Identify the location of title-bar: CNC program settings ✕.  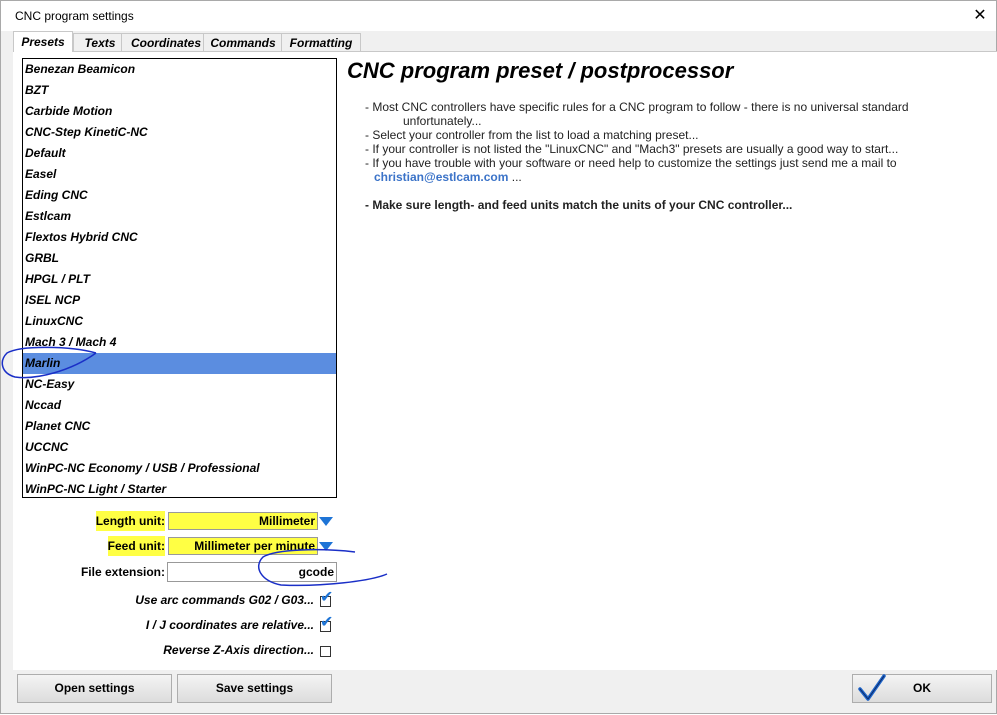
(498, 16).